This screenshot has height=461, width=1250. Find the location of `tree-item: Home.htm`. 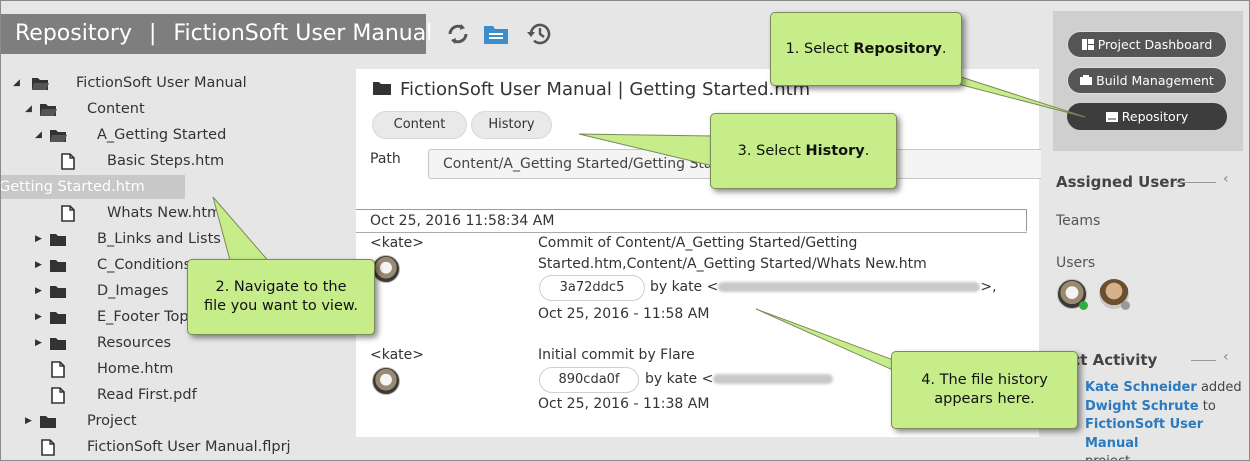

tree-item: Home.htm is located at coordinates (171, 369).